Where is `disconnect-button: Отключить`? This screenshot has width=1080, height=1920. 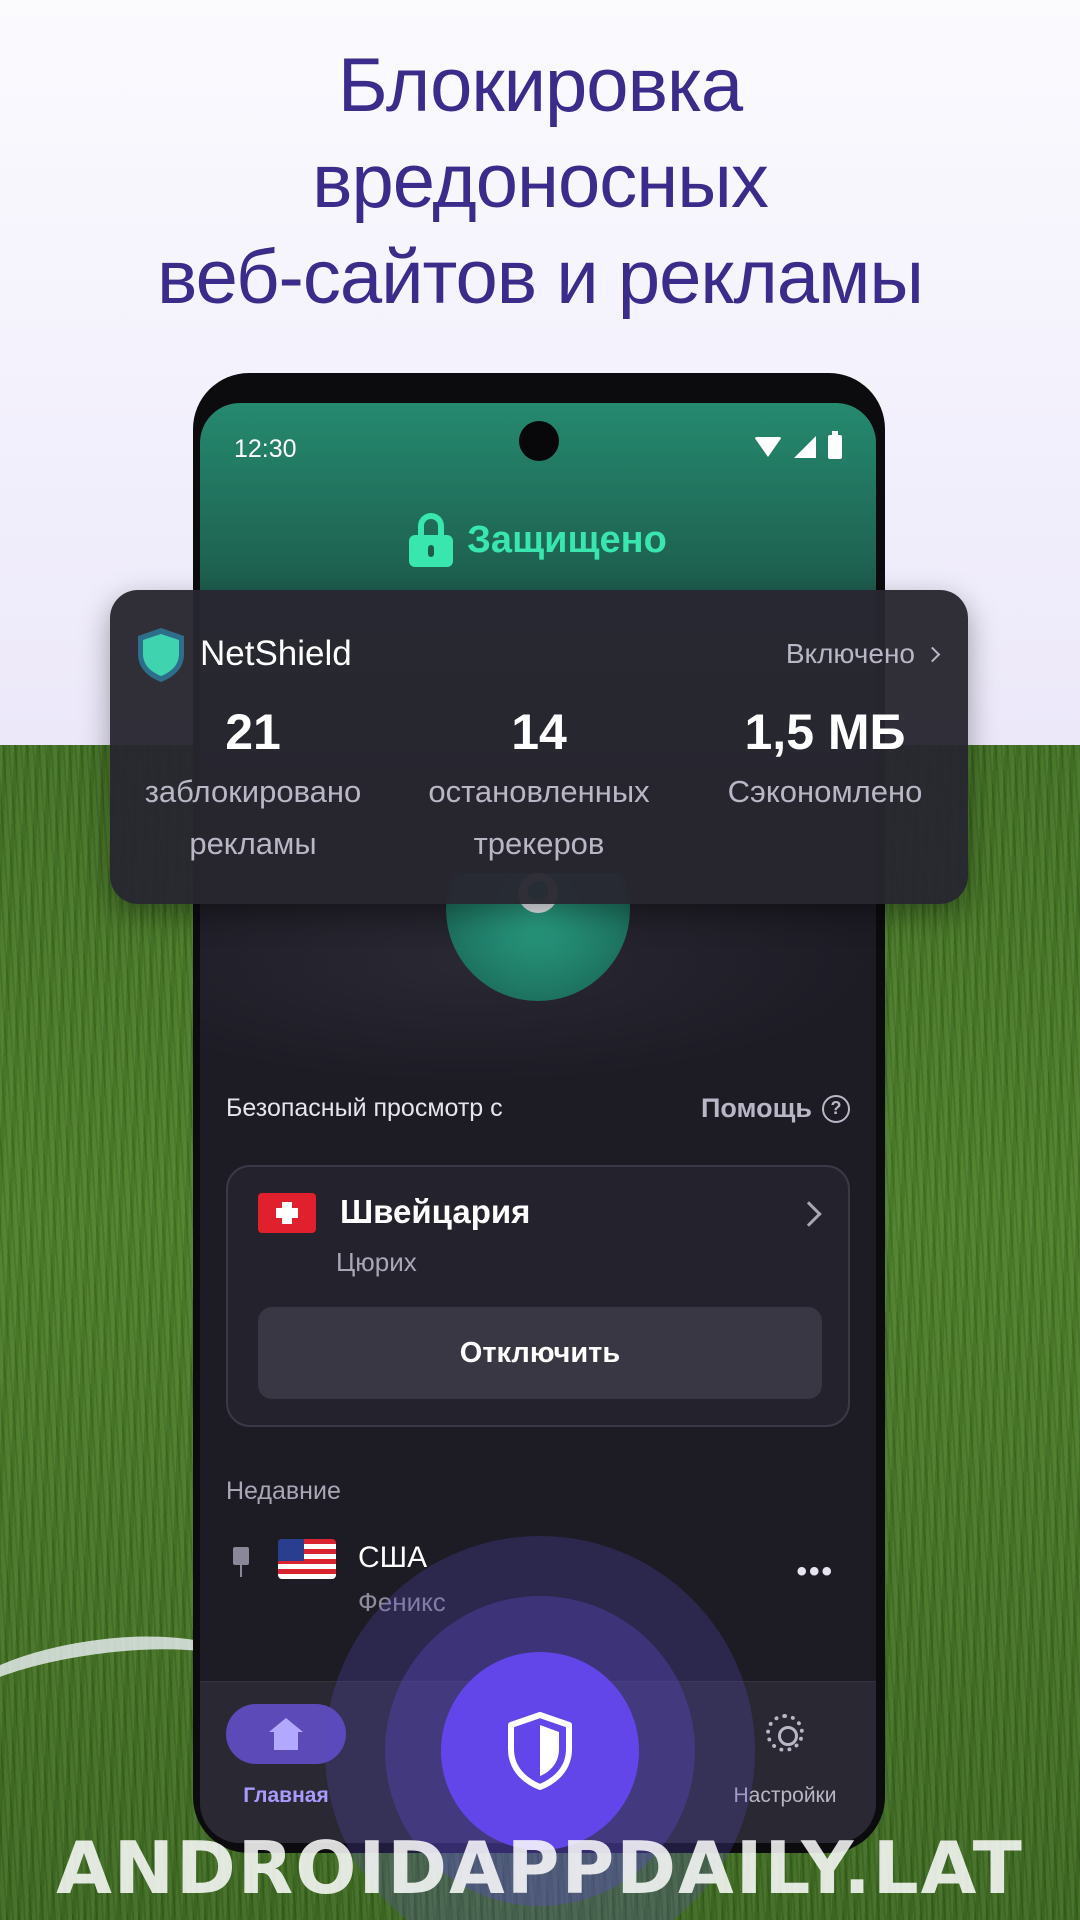 disconnect-button: Отключить is located at coordinates (540, 1353).